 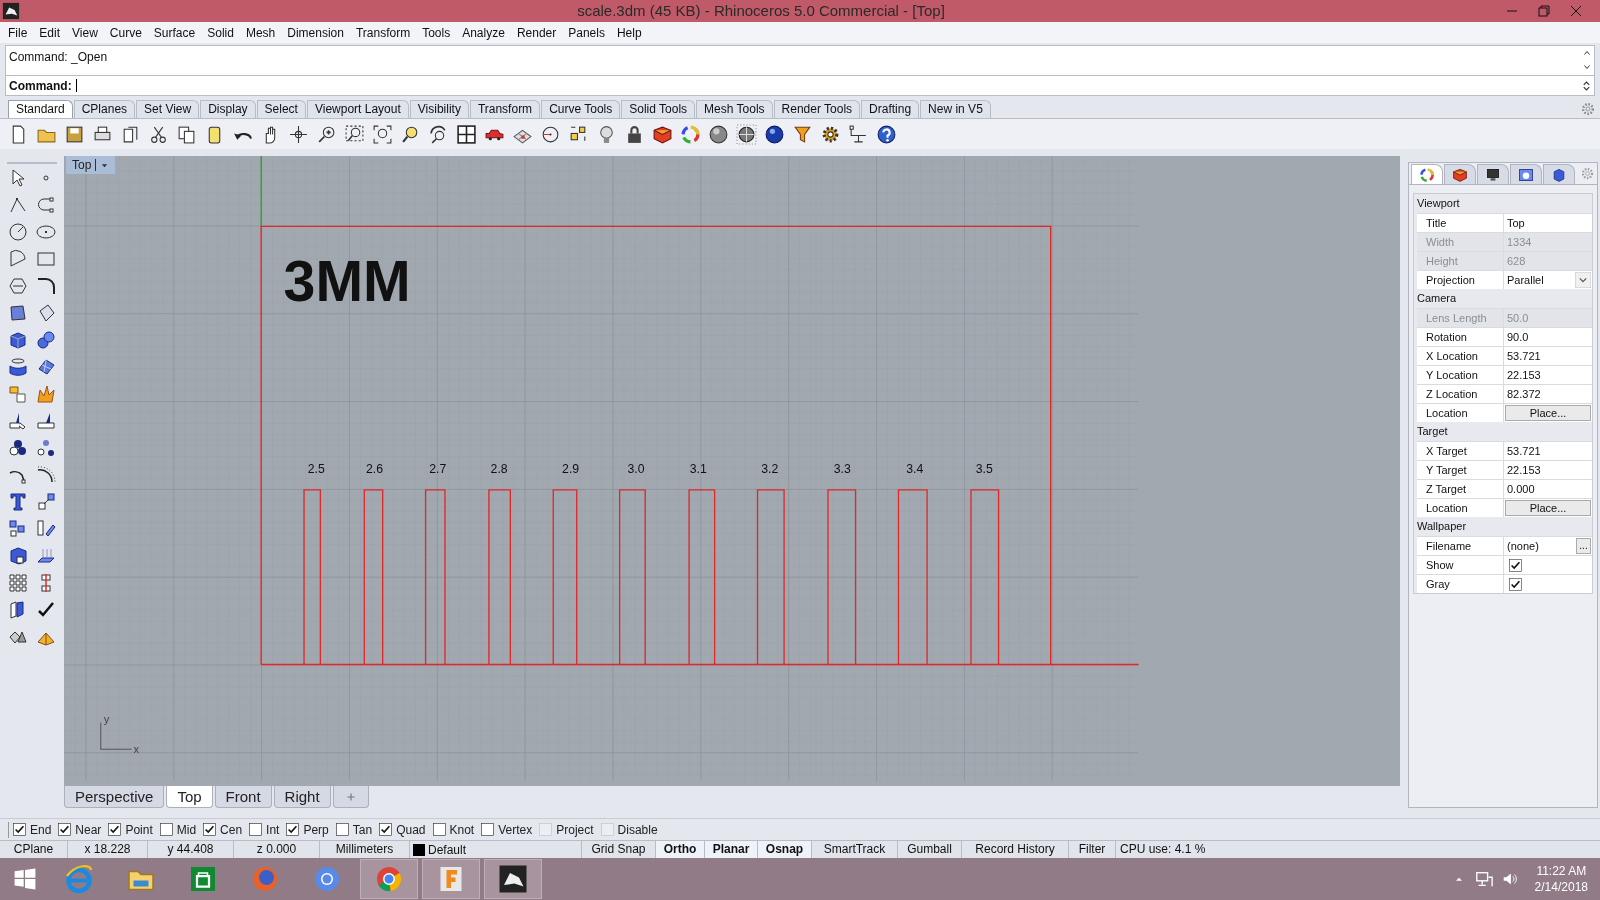 What do you see at coordinates (571, 468) in the screenshot?
I see `slot-label: 2.9` at bounding box center [571, 468].